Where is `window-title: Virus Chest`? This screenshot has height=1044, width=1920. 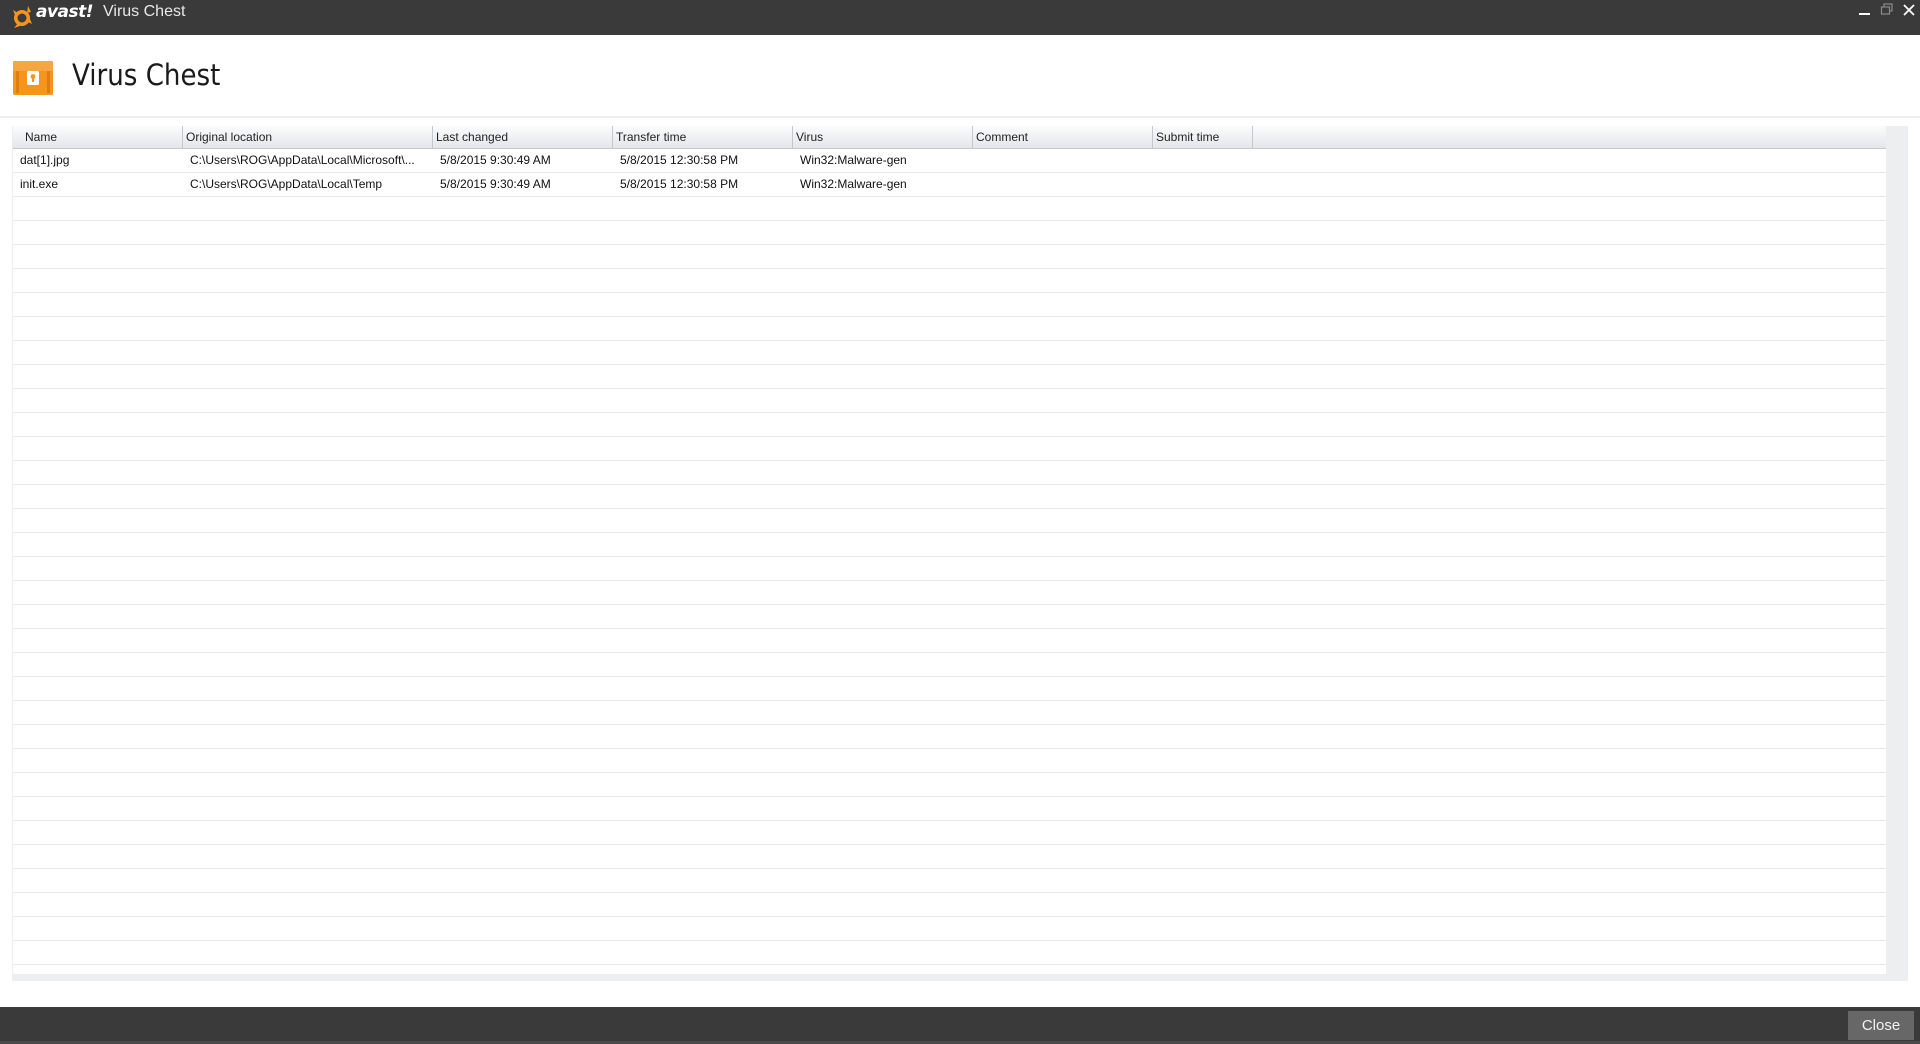
window-title: Virus Chest is located at coordinates (144, 11).